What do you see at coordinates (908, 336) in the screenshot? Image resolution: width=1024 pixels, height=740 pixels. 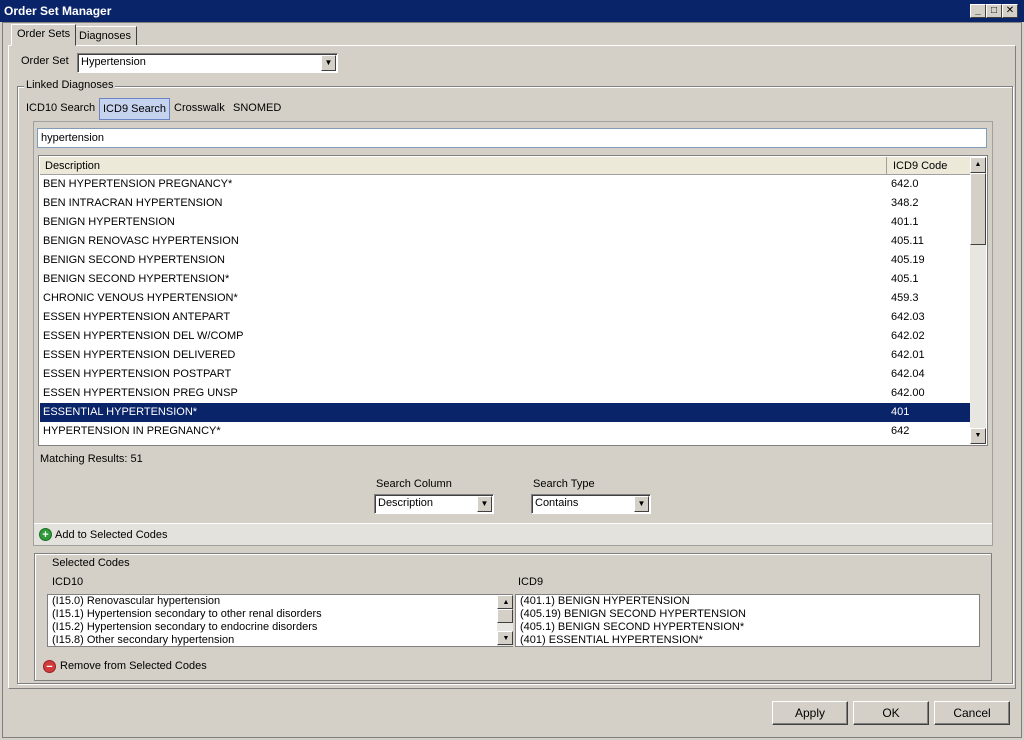 I see `row-icd9-code: 642.02` at bounding box center [908, 336].